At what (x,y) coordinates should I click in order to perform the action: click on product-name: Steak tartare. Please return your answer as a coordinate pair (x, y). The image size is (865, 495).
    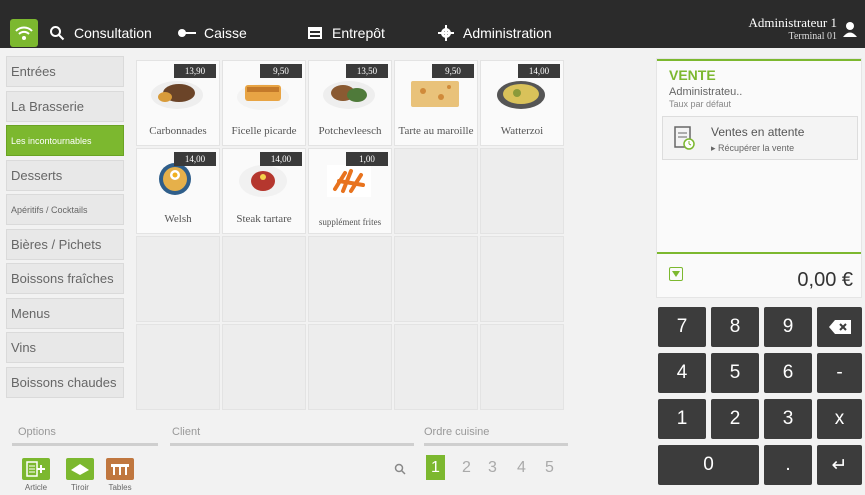
    Looking at the image, I should click on (264, 219).